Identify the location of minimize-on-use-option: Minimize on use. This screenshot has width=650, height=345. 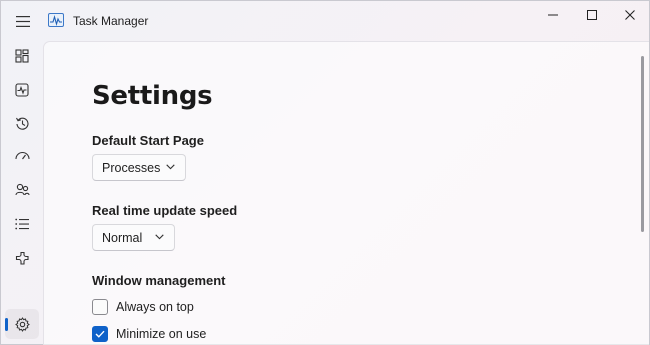
(149, 334).